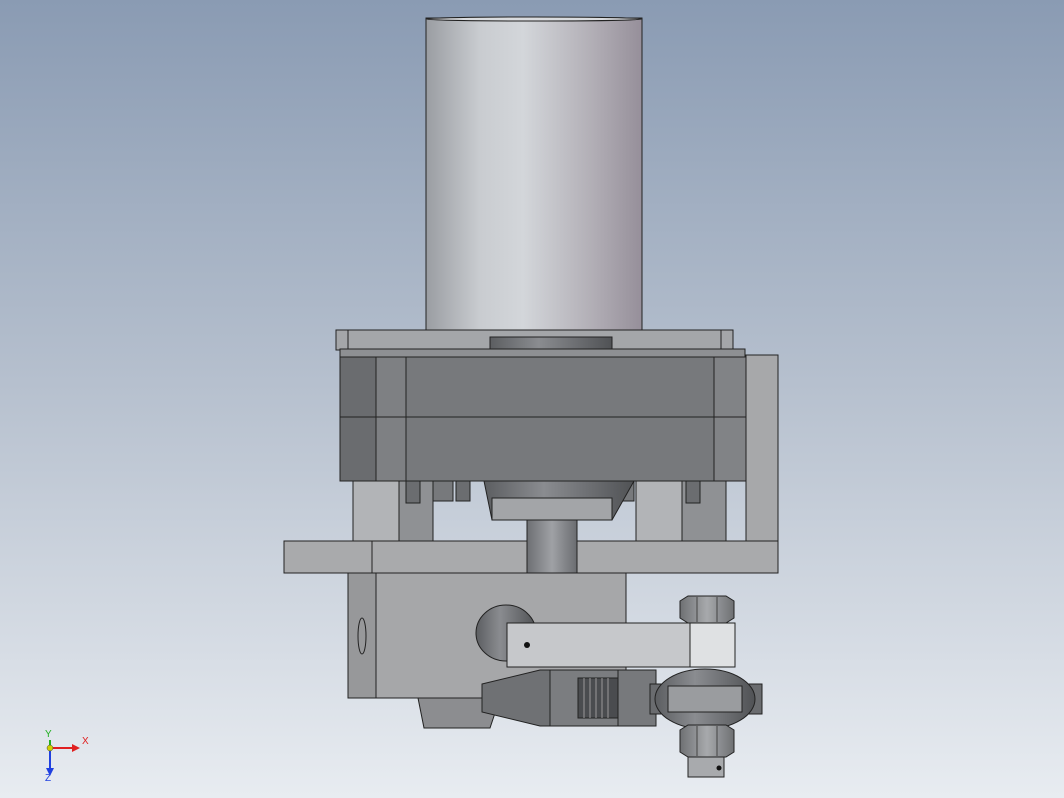 The image size is (1064, 798). What do you see at coordinates (622, 699) in the screenshot?
I see `rod-end-assembly` at bounding box center [622, 699].